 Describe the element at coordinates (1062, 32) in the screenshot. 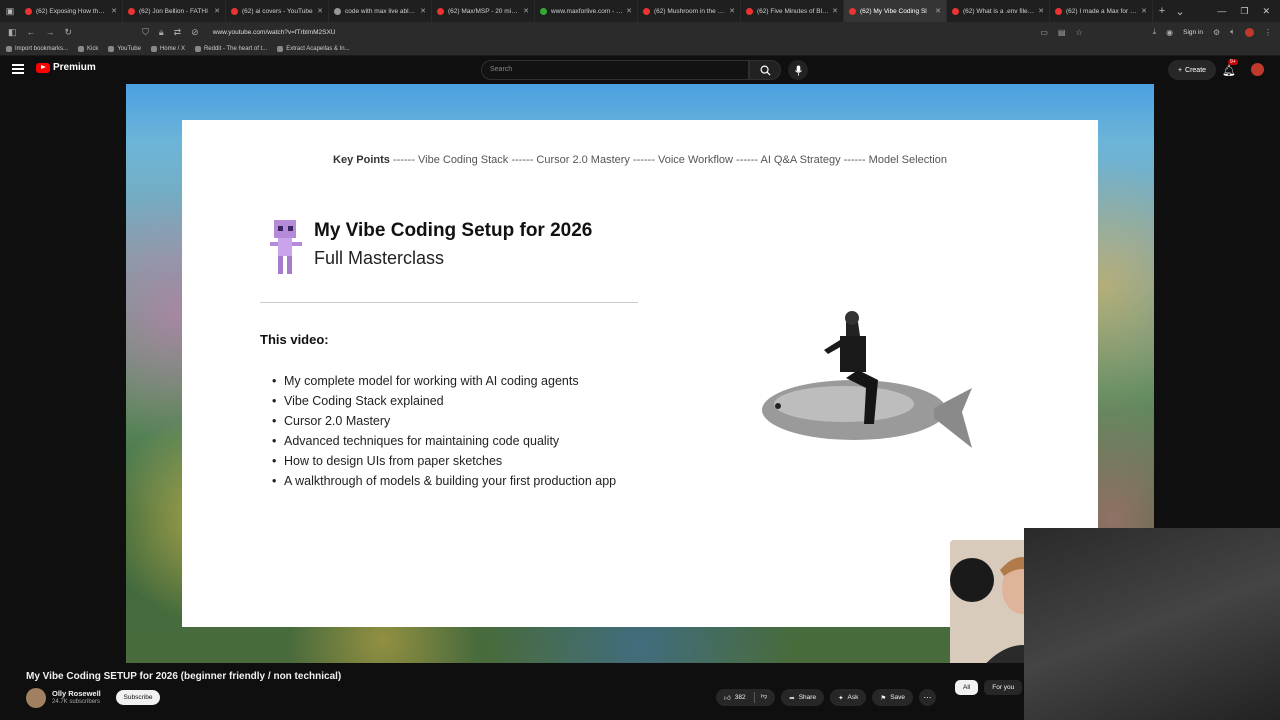

I see `screenshot-icon: ▤` at that location.